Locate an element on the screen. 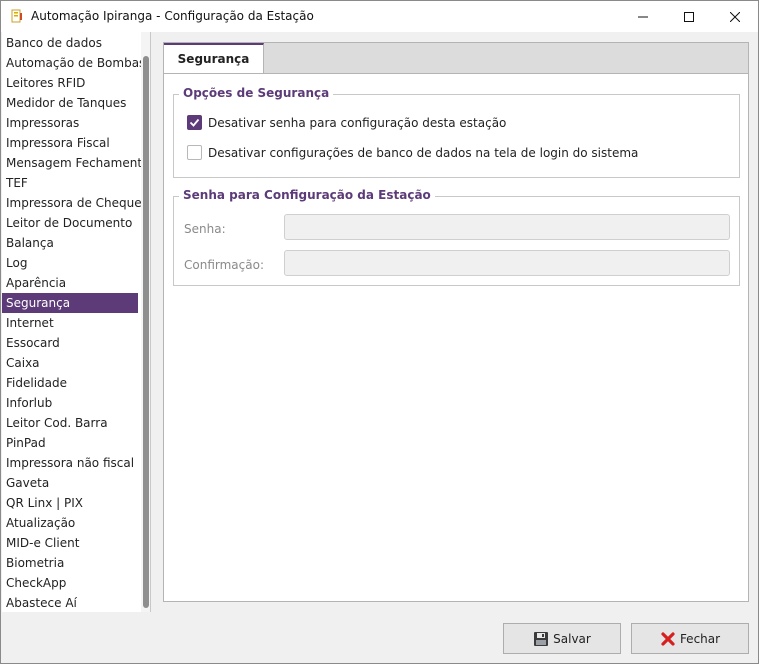 This screenshot has height=664, width=759. group-title: Senha para Configuração da Estação is located at coordinates (307, 195).